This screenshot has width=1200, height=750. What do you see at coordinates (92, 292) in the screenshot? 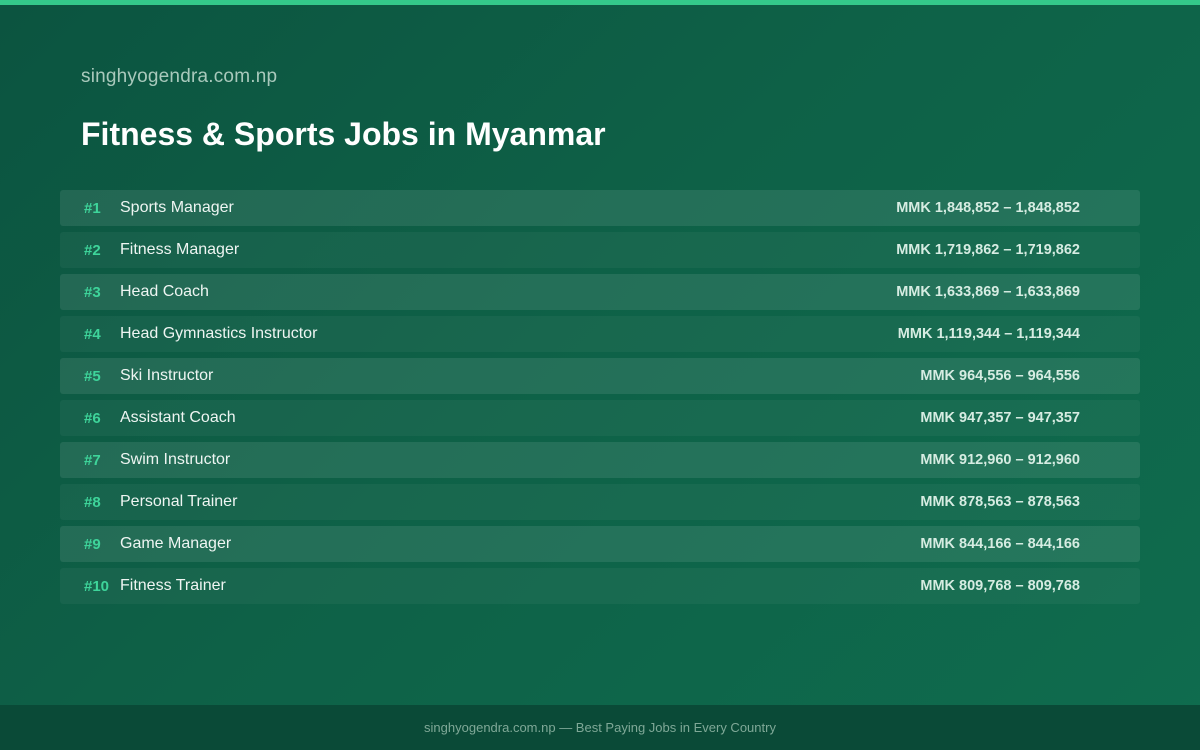
I see `job-rank: #3` at bounding box center [92, 292].